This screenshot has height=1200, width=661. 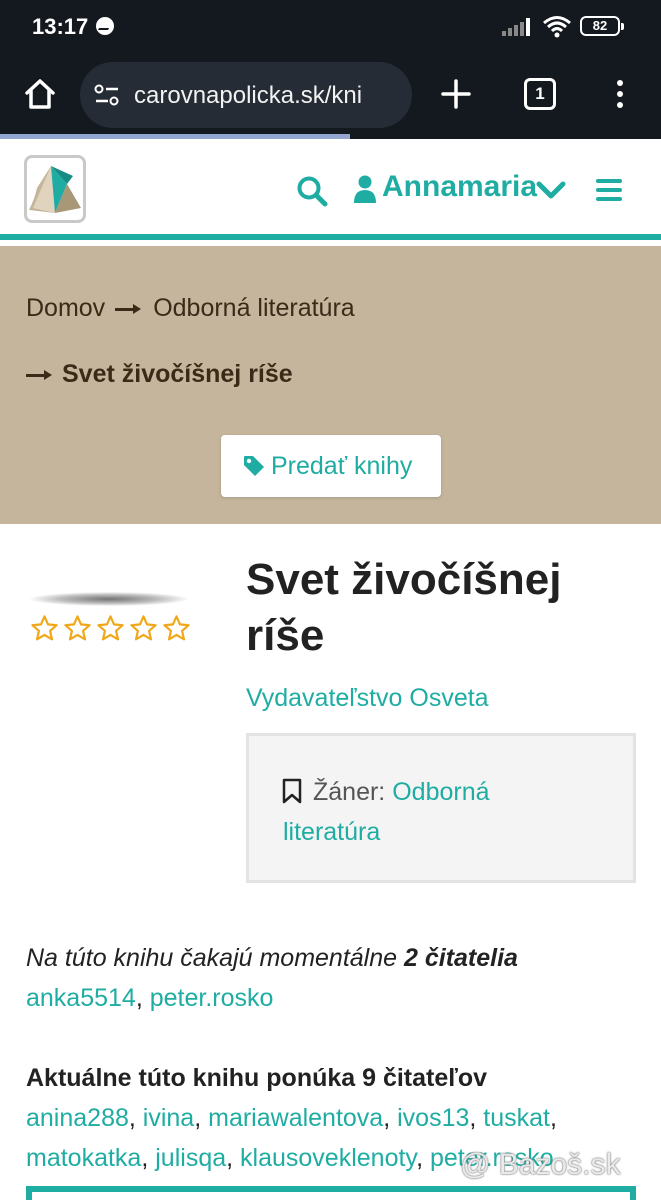 I want to click on address-bar: carovnapolicka.sk/kni, so click(x=246, y=95).